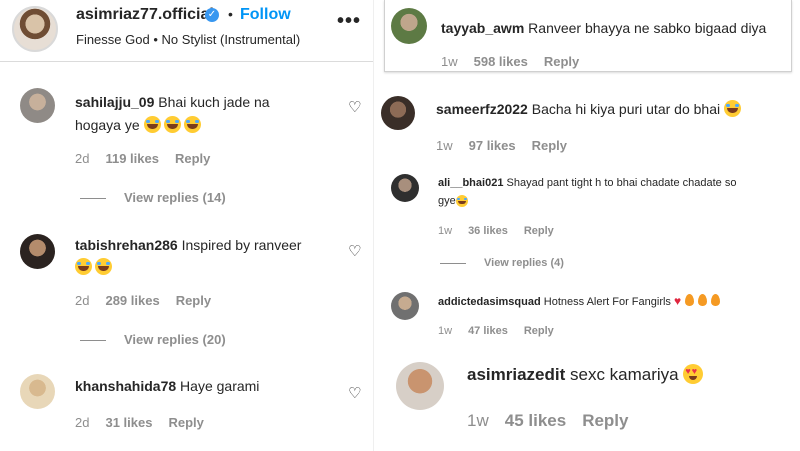 The image size is (800, 451). I want to click on comment-meta: 1w 598 likes Reply, so click(518, 61).